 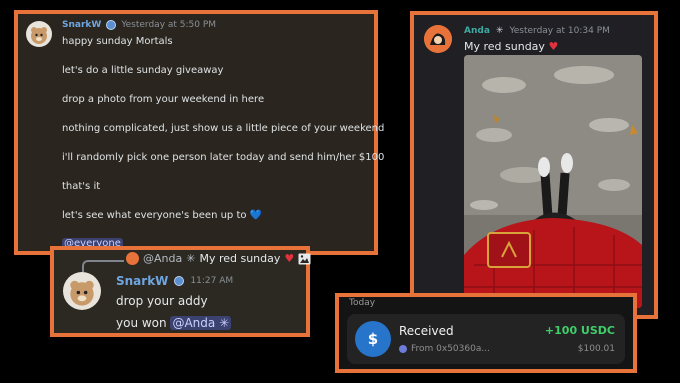 What do you see at coordinates (143, 70) in the screenshot?
I see `message-line: let's do a little sunday giveaway` at bounding box center [143, 70].